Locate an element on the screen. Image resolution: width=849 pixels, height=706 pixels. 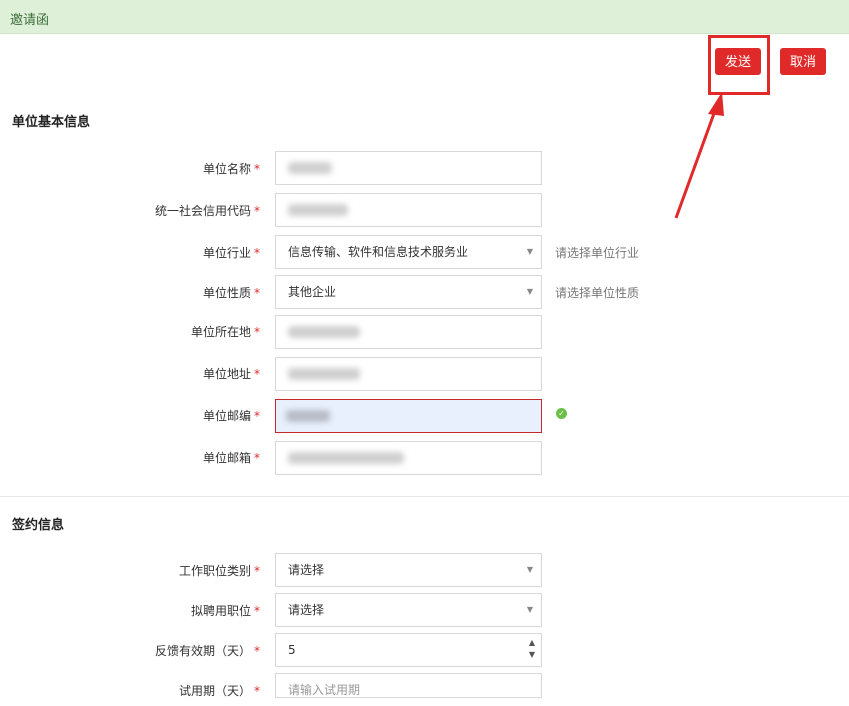
company-name-input is located at coordinates (408, 168).